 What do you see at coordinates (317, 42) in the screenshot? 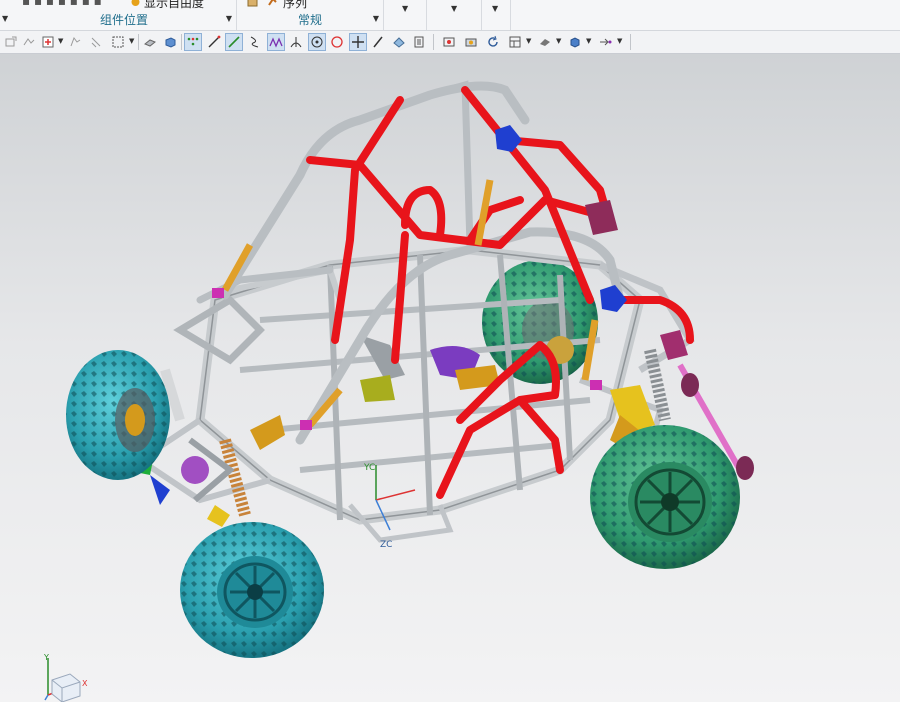
I see `circle-center-icon` at bounding box center [317, 42].